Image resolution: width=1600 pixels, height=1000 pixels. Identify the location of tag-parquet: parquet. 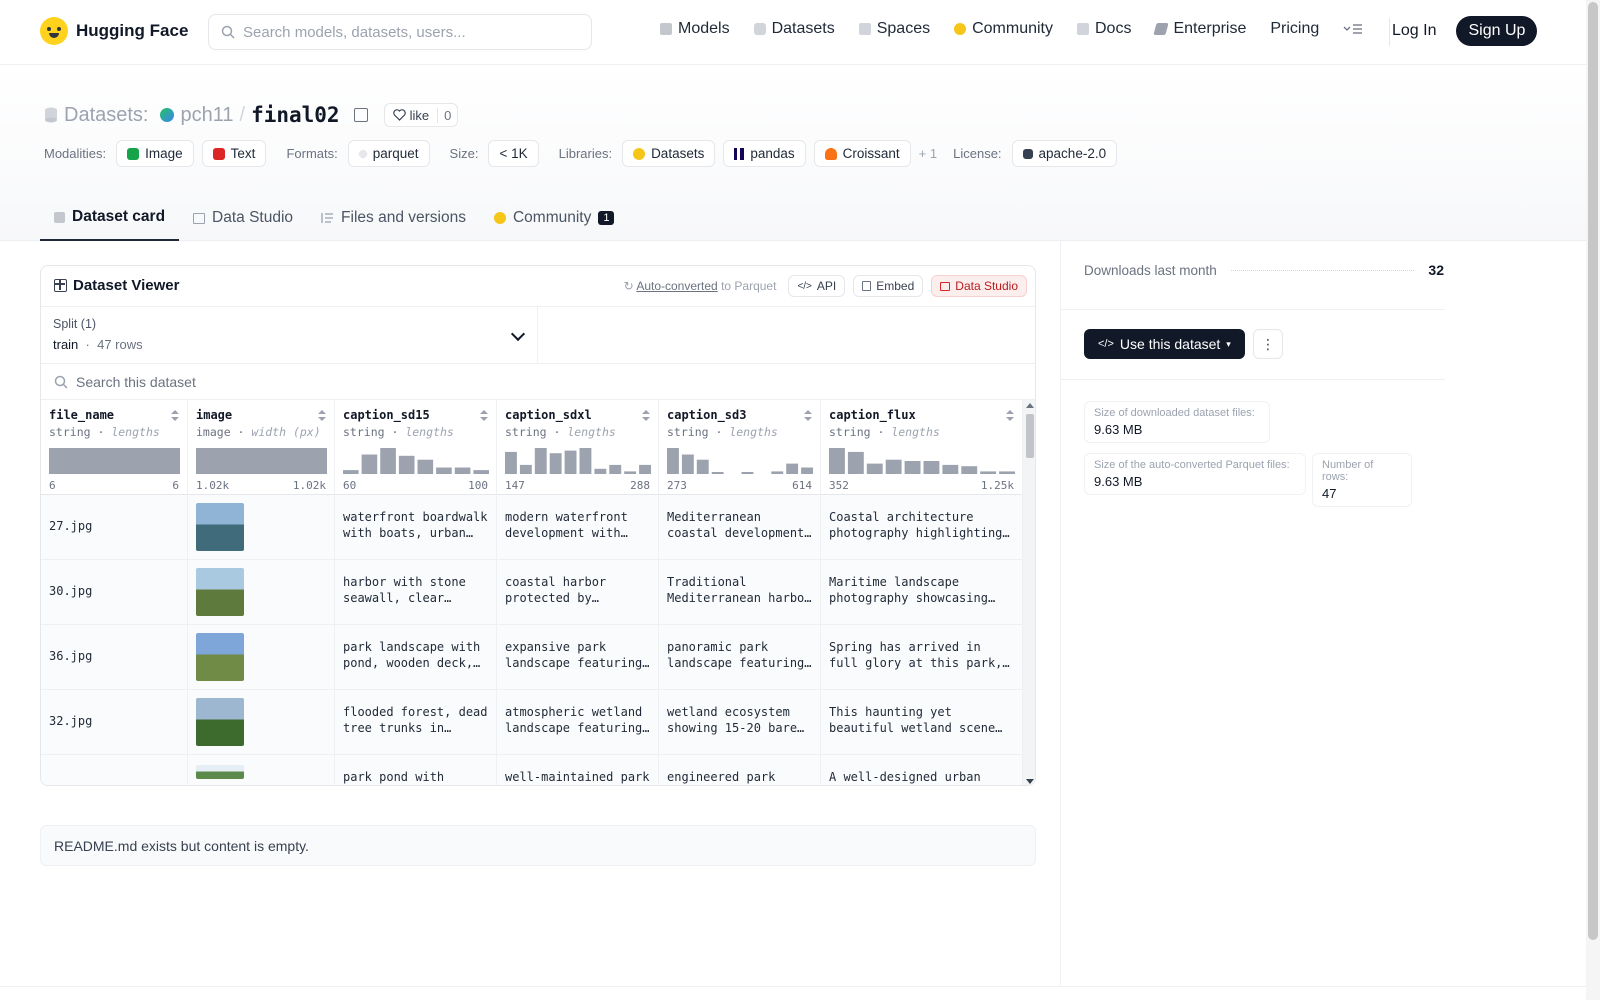
(388, 153).